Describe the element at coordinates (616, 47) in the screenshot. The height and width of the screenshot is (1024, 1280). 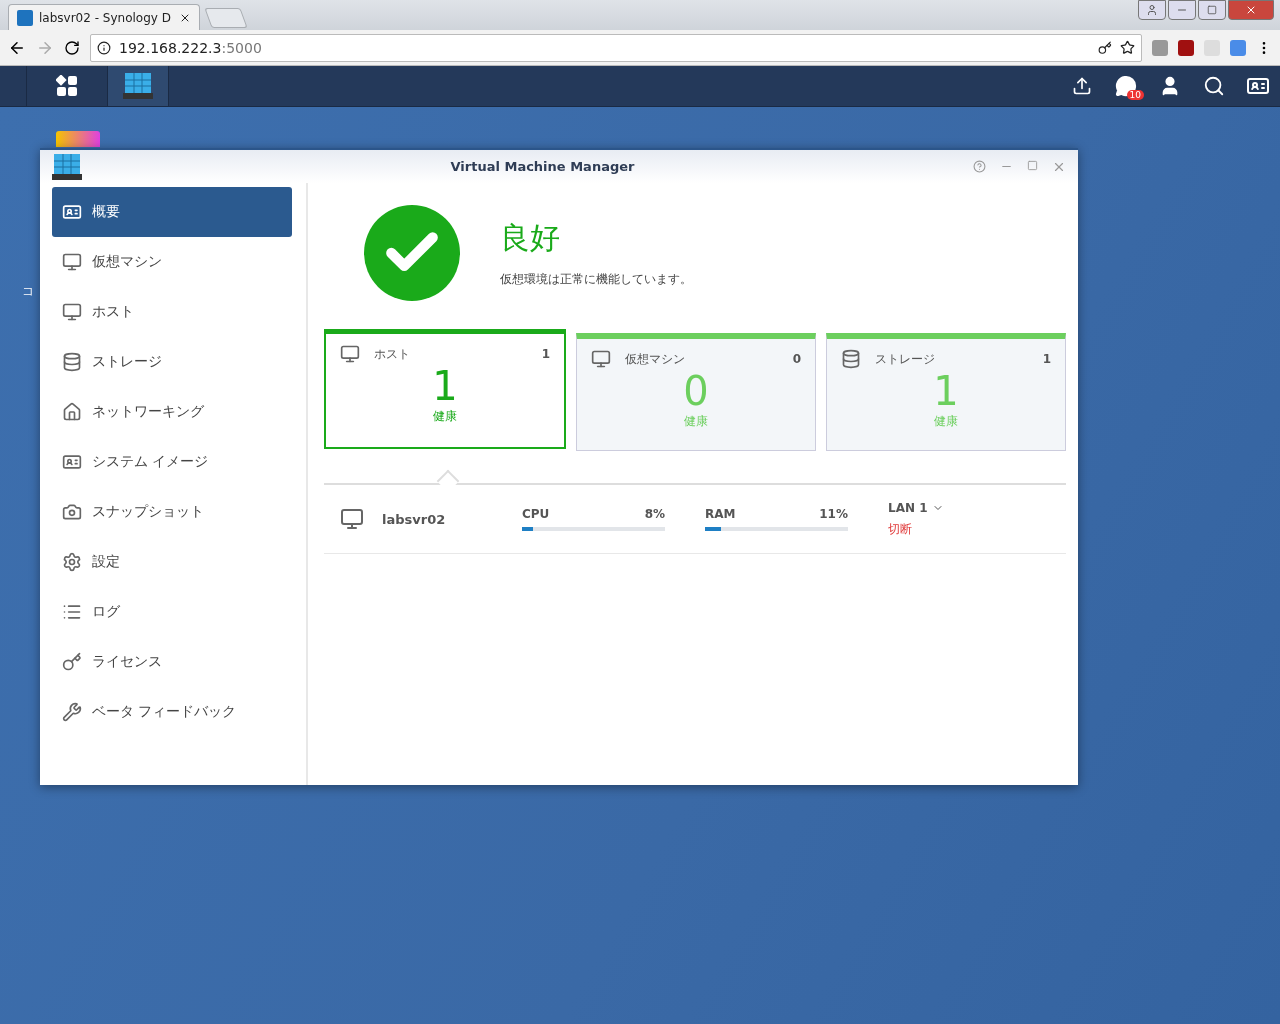
I see `address-field: 192.168.222.3:5000` at that location.